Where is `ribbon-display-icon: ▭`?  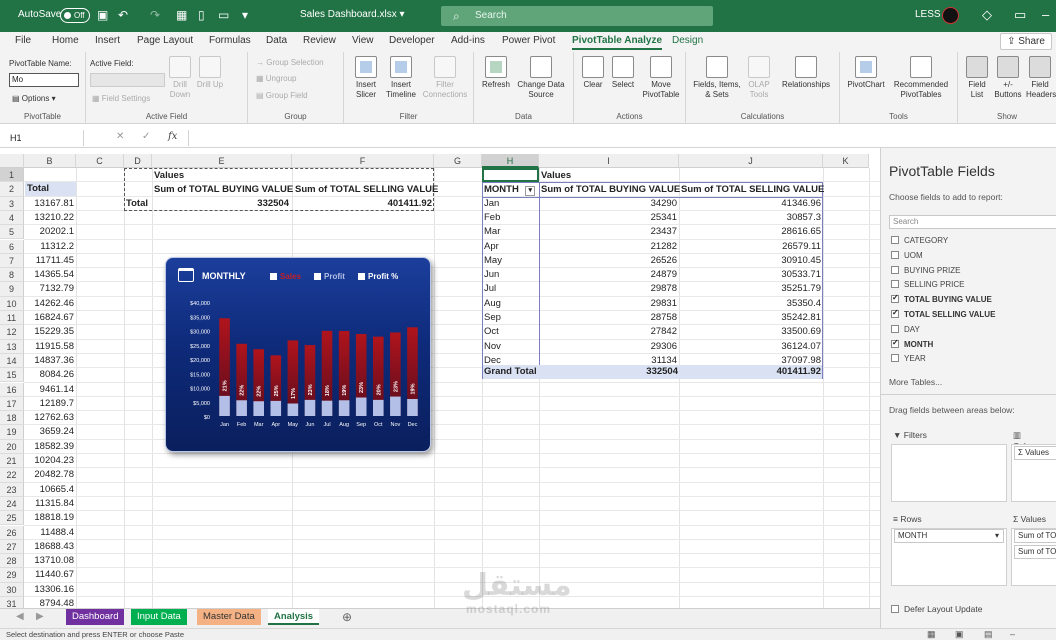 ribbon-display-icon: ▭ is located at coordinates (1020, 15).